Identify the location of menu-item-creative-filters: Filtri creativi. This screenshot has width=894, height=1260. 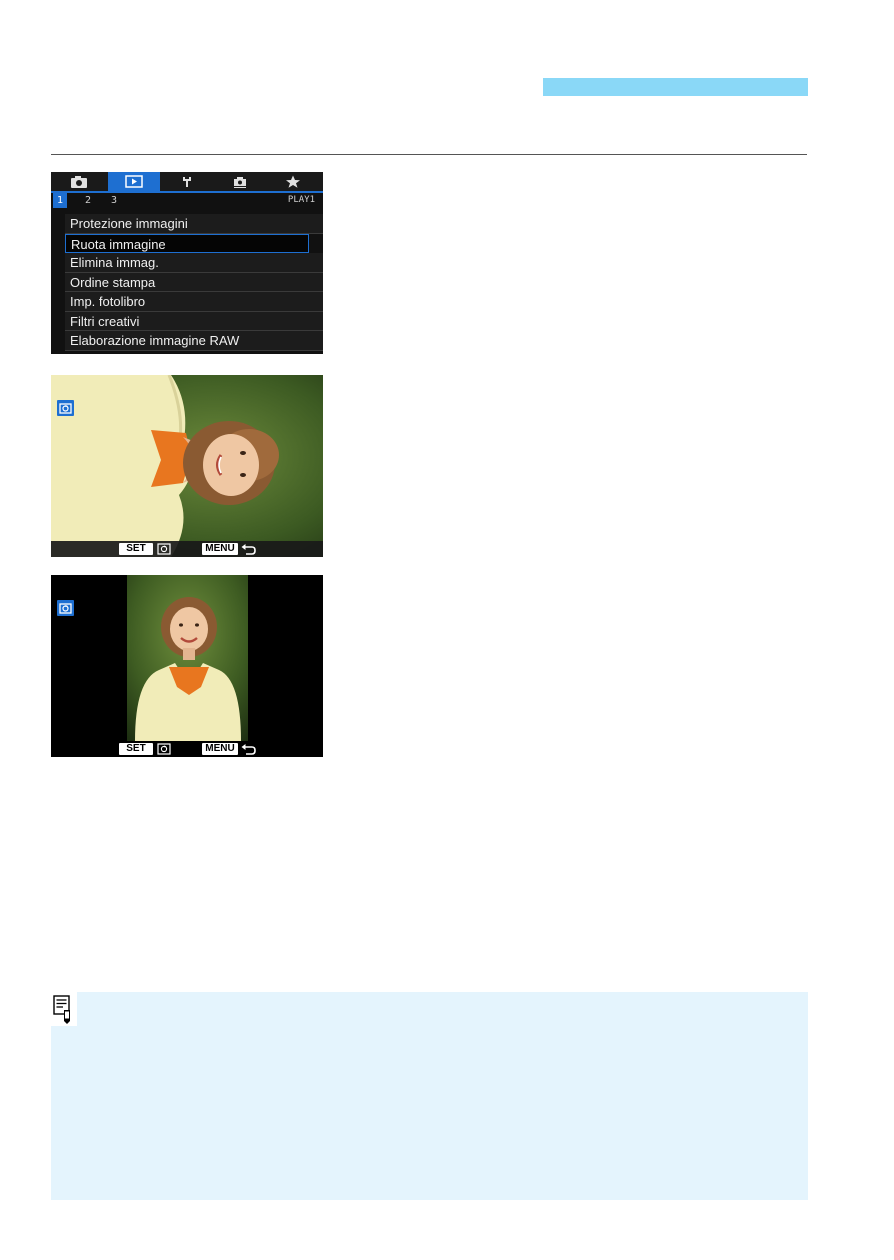
(194, 321).